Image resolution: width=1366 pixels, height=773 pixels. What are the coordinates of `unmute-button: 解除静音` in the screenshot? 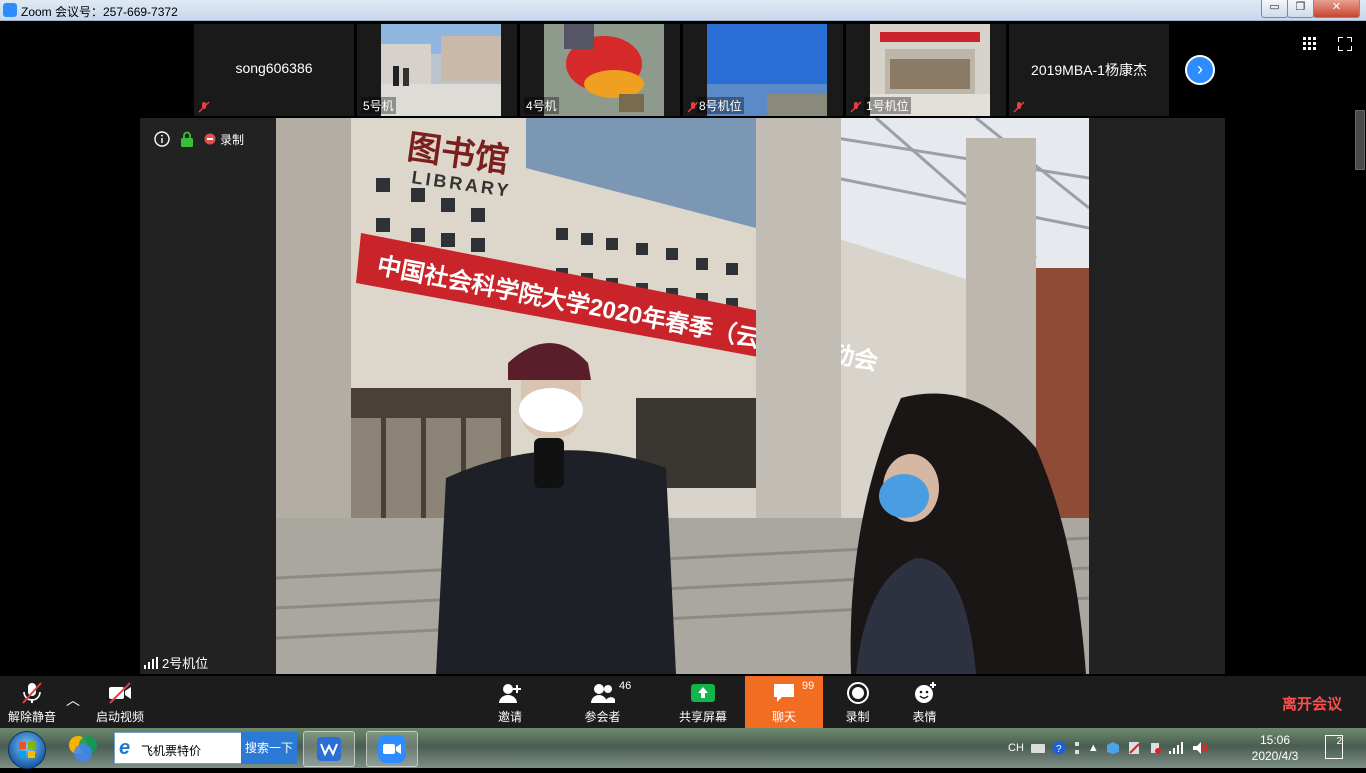 It's located at (32, 702).